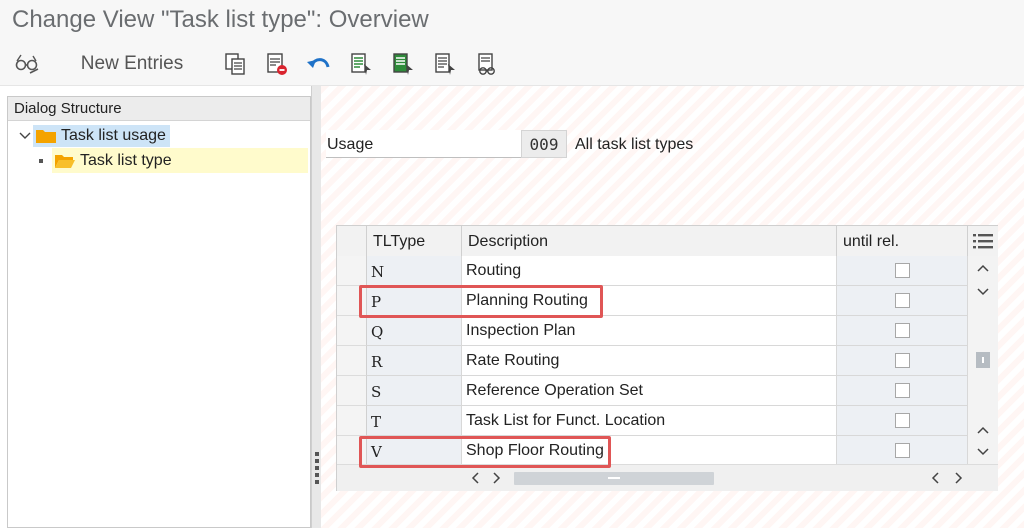 This screenshot has width=1024, height=528. Describe the element at coordinates (159, 109) in the screenshot. I see `dialog-structure-header: Dialog Structure` at that location.